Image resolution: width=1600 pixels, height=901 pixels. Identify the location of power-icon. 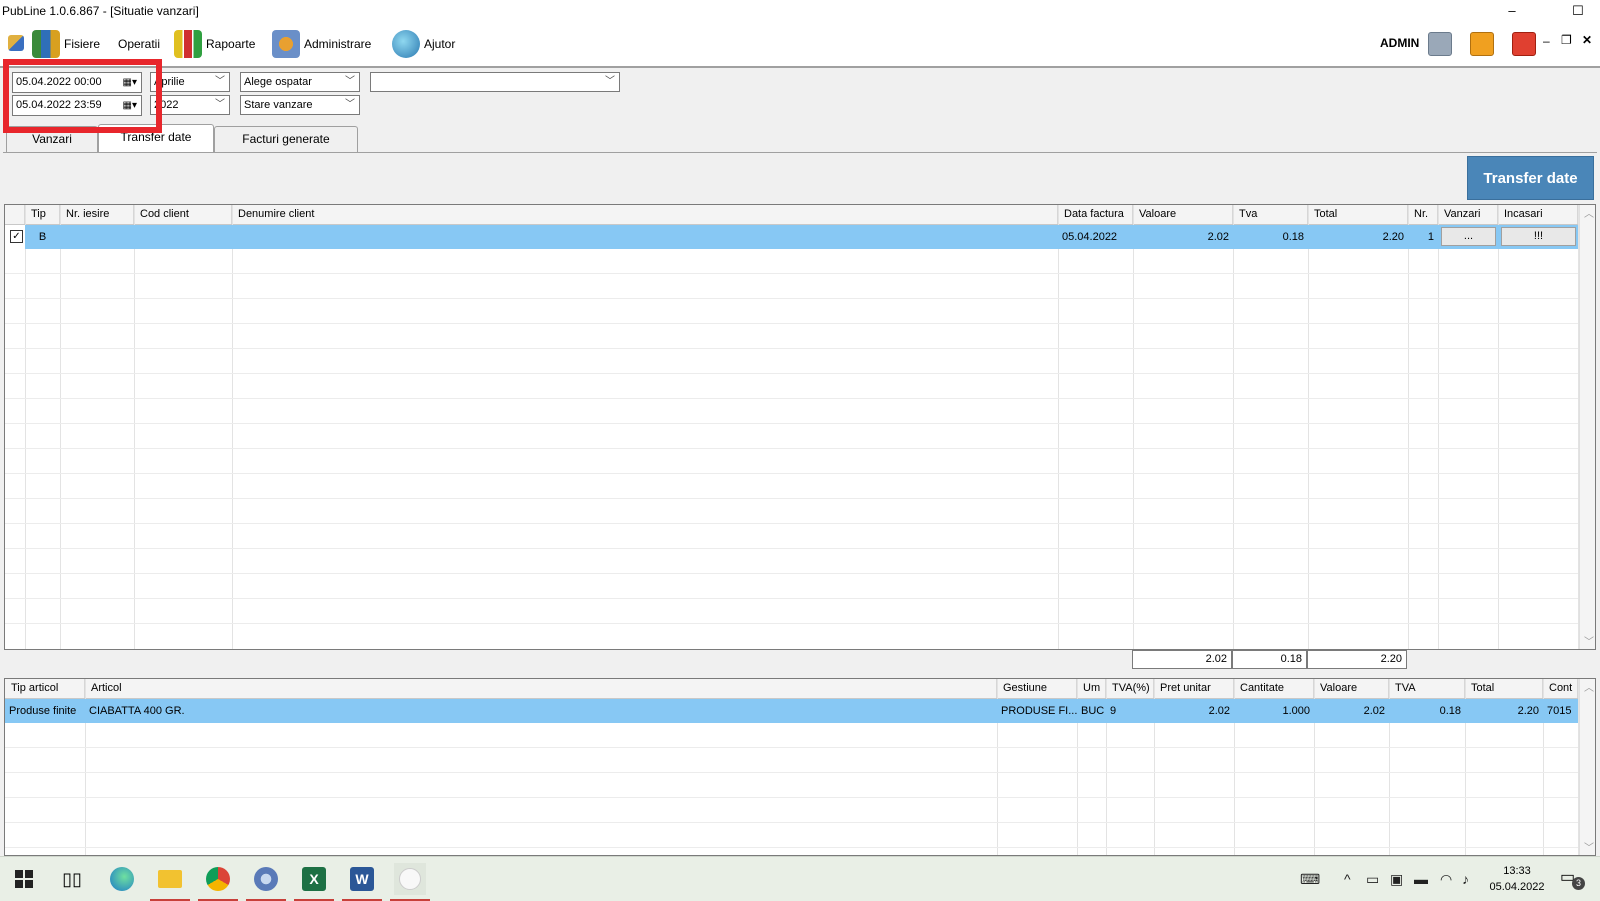
(1524, 44).